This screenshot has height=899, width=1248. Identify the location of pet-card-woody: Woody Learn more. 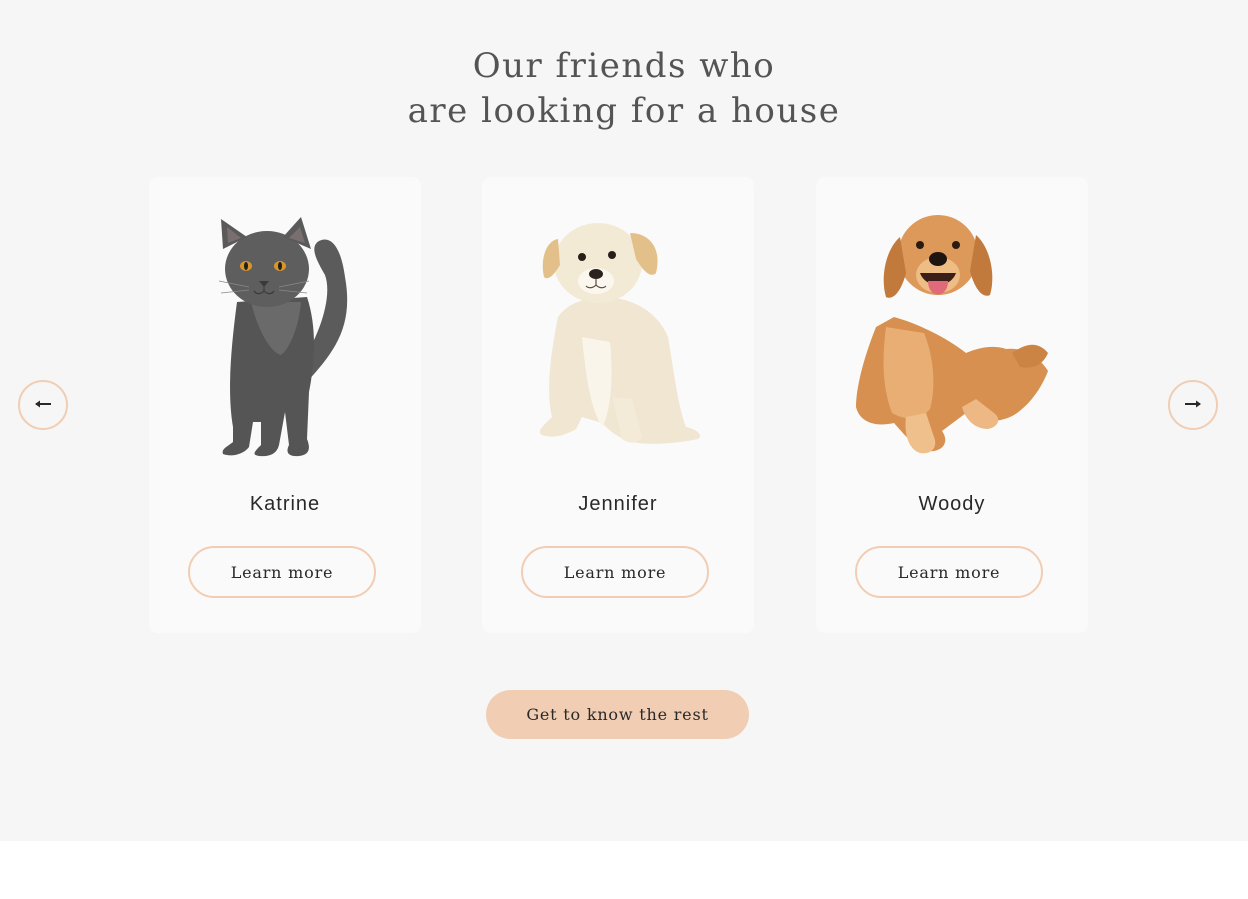
(952, 405).